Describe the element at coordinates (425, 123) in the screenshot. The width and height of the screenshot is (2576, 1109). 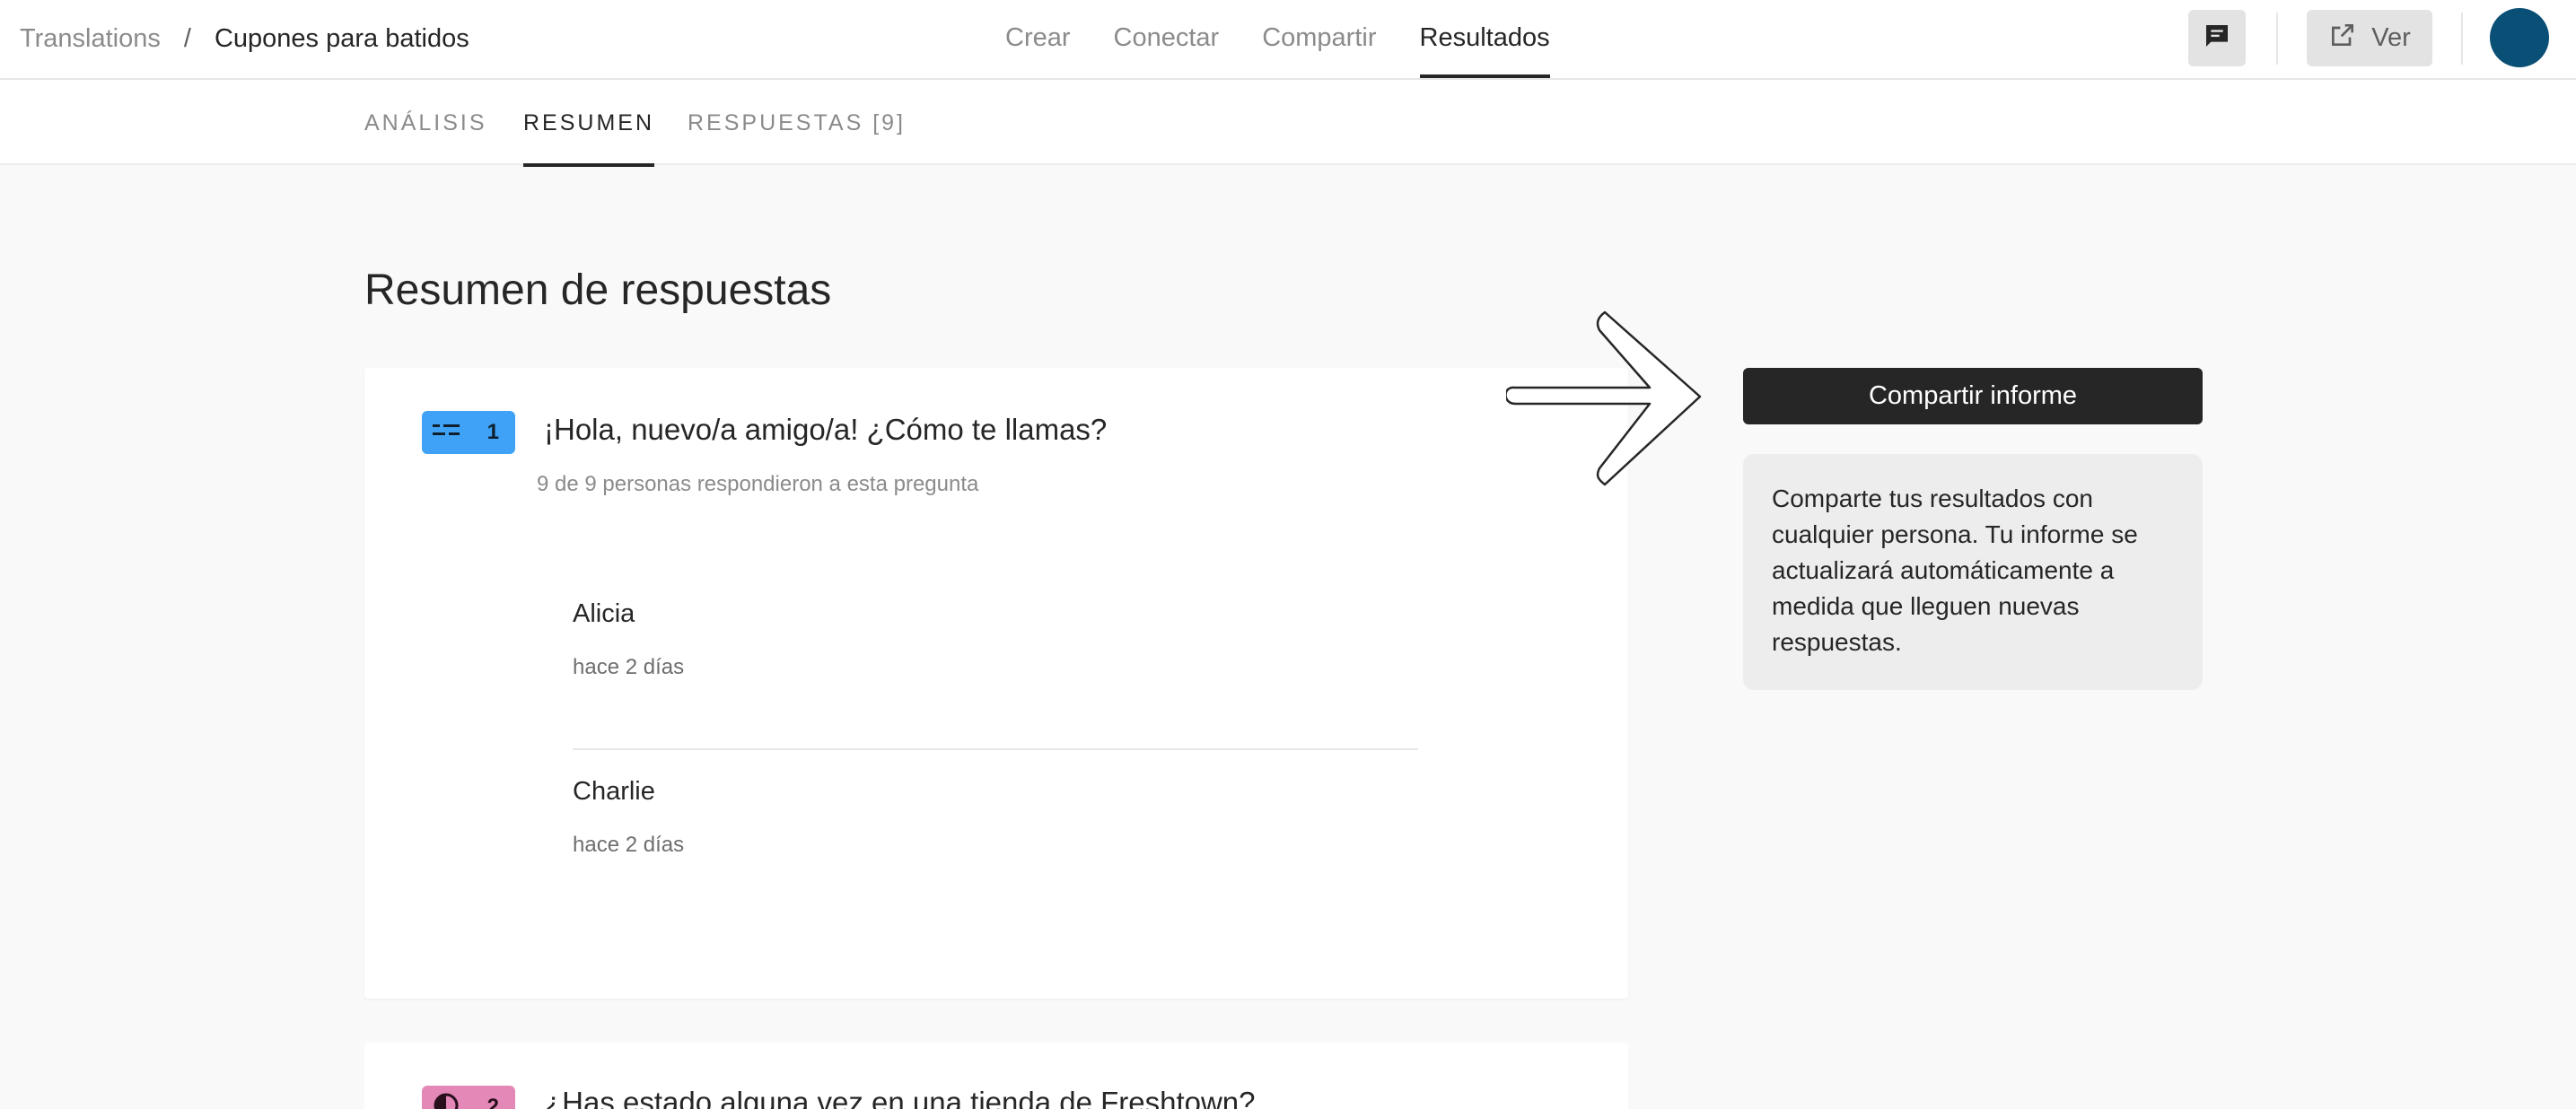
I see `tab-analisis: ANÁLISIS` at that location.